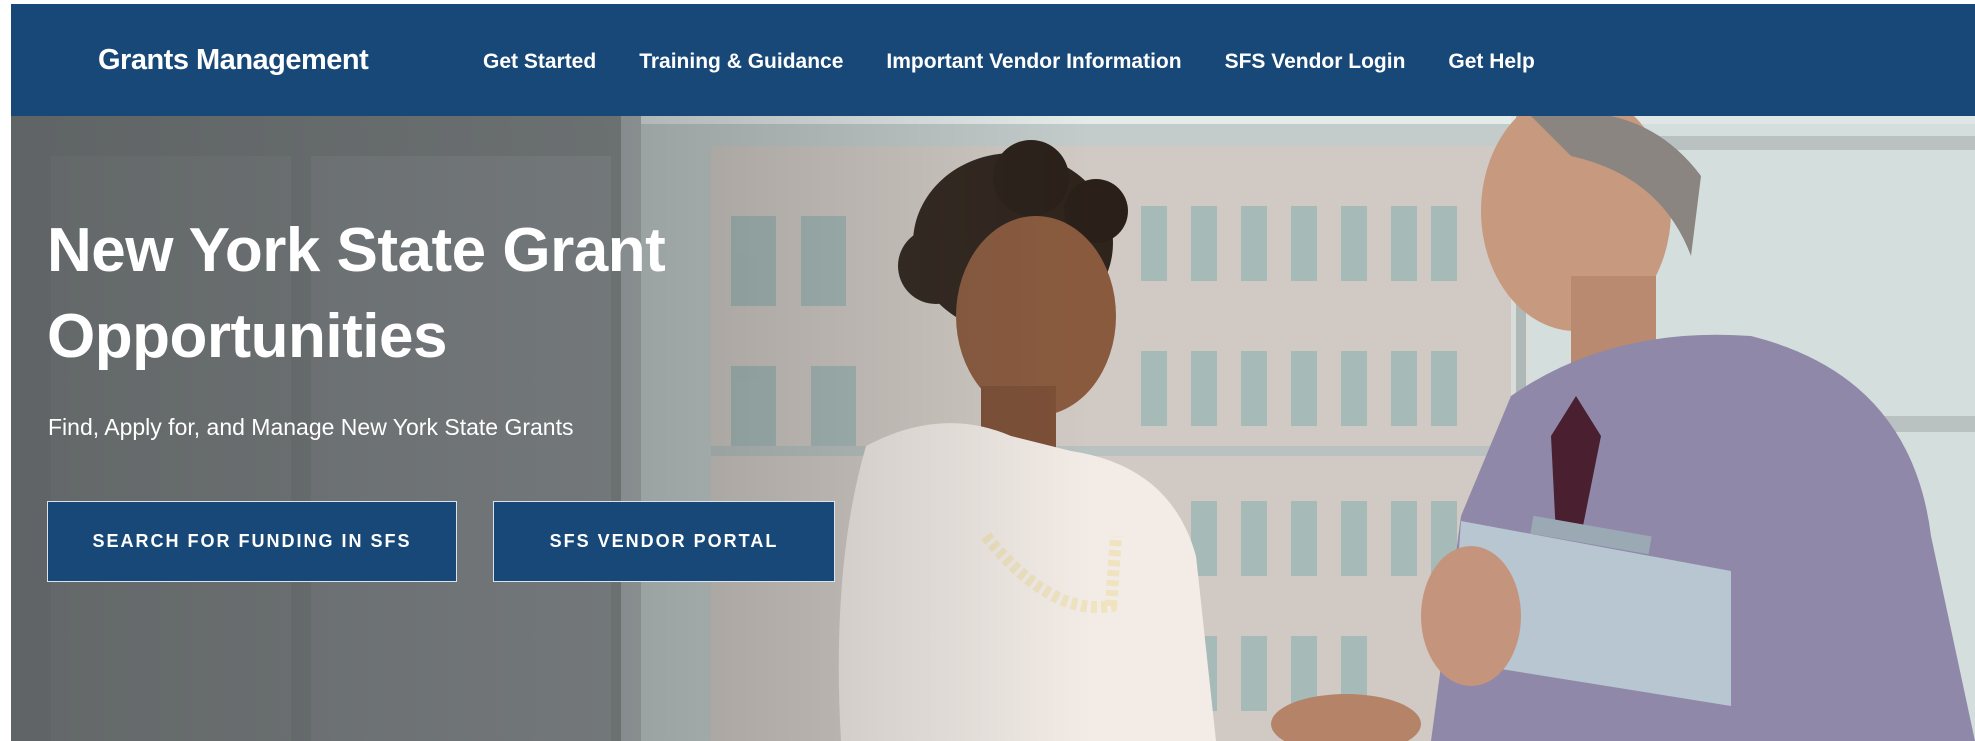 Image resolution: width=1975 pixels, height=741 pixels. What do you see at coordinates (1033, 62) in the screenshot?
I see `nav-link-important-vendor-information: Important Vendor Information` at bounding box center [1033, 62].